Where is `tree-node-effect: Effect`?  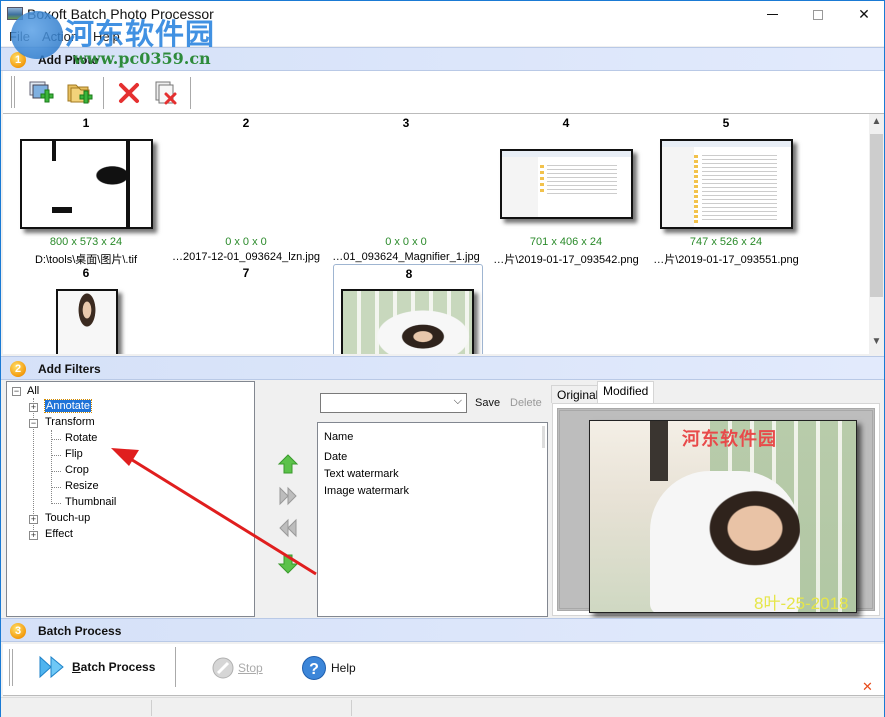
tree-node-effect: Effect is located at coordinates (59, 534).